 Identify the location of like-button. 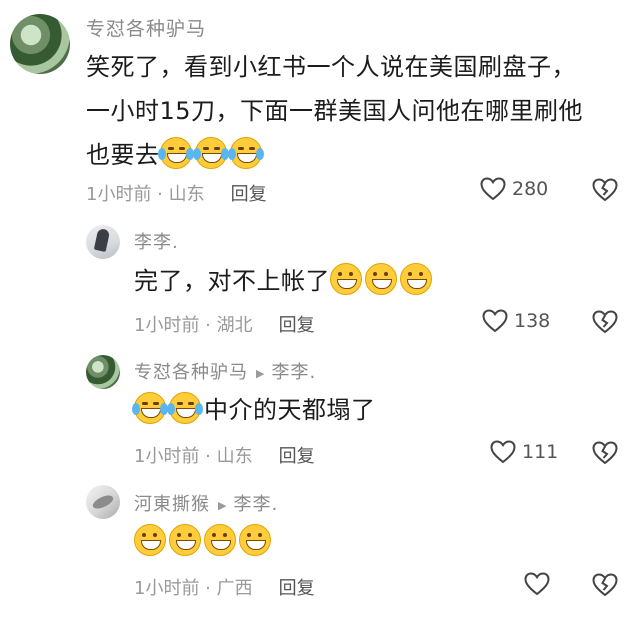
(540, 584).